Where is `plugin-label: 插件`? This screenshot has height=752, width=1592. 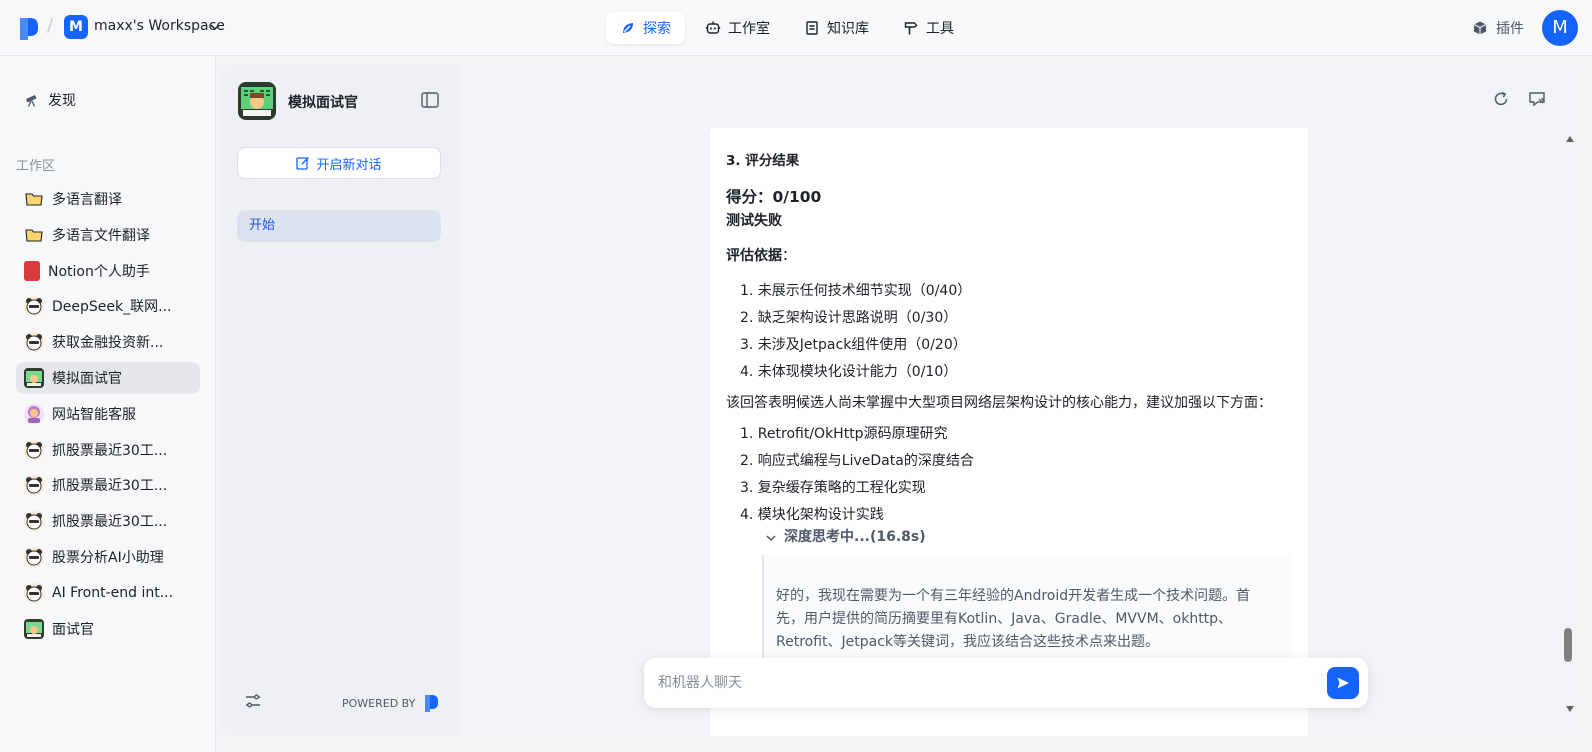 plugin-label: 插件 is located at coordinates (1510, 29).